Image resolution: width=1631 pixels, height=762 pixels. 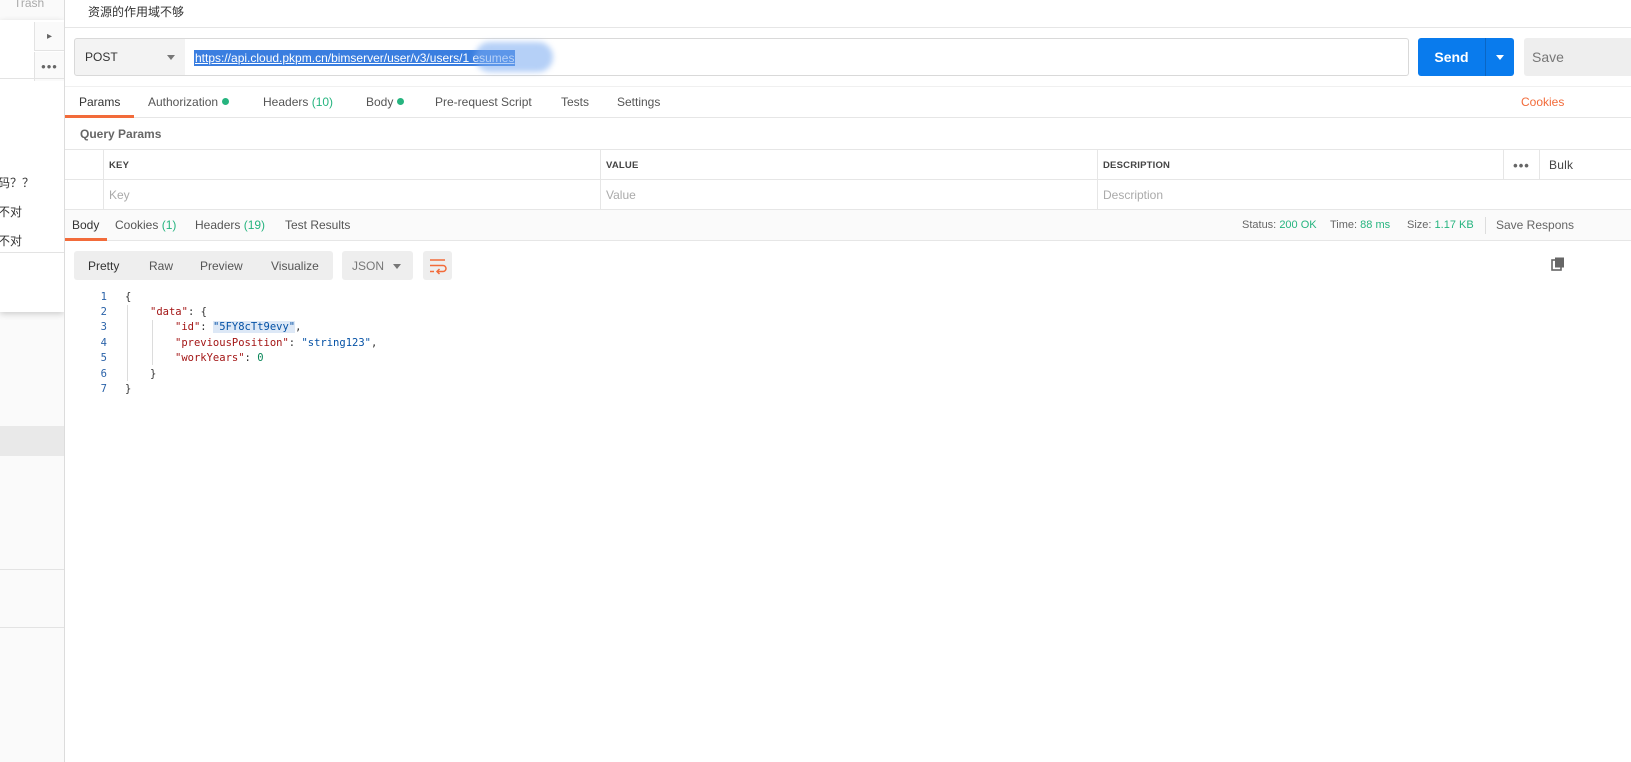 I want to click on json-string: "5FY8cTt9evy", so click(x=254, y=327).